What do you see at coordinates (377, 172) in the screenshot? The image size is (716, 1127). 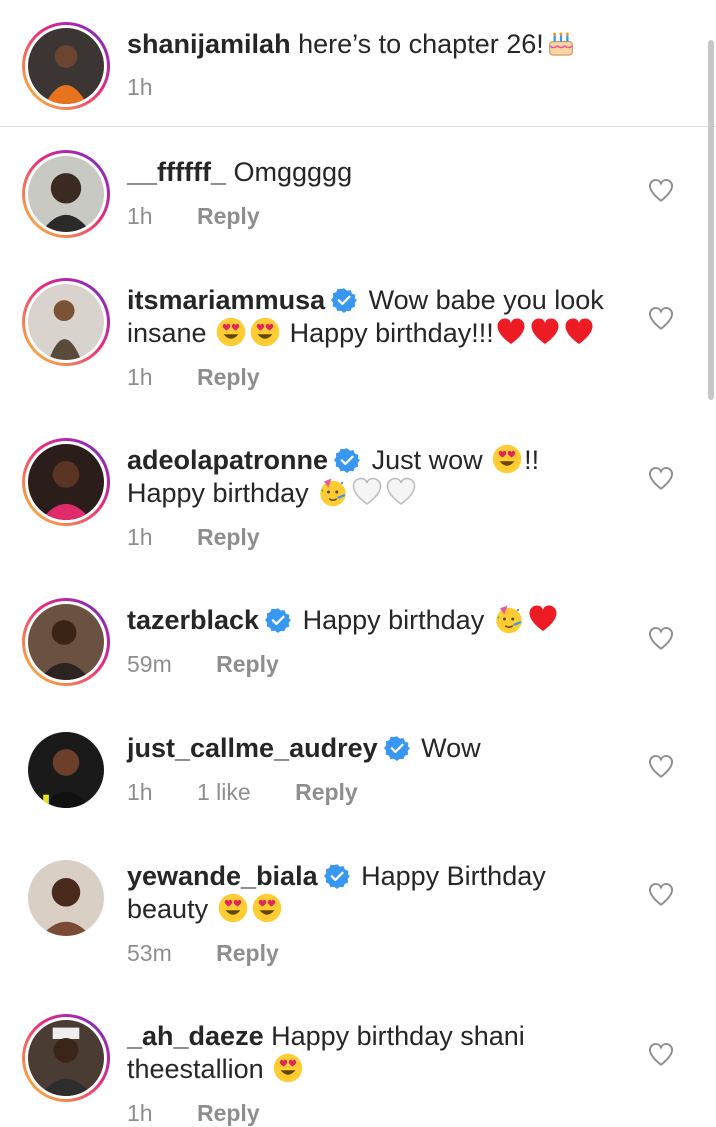 I see `comment-text: __ffffff_ Omggggg` at bounding box center [377, 172].